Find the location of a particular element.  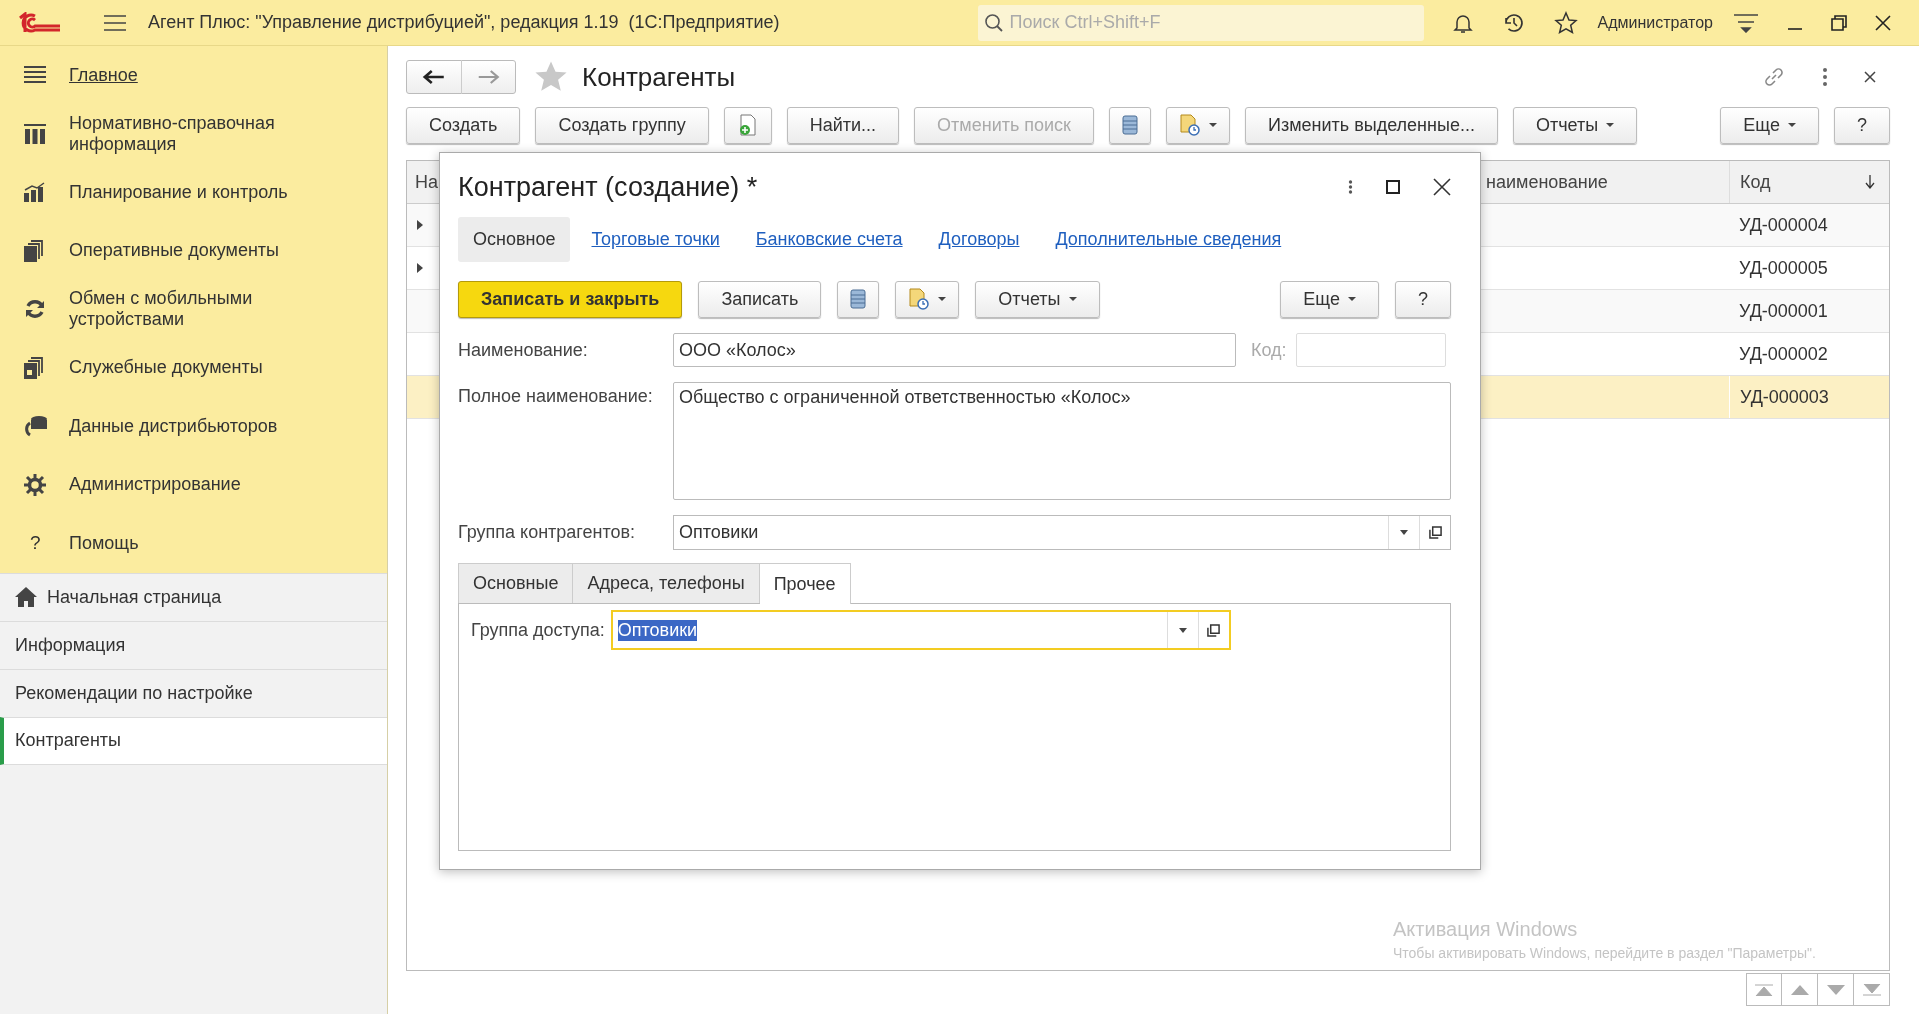

open-window-item: Информация is located at coordinates (193, 644).